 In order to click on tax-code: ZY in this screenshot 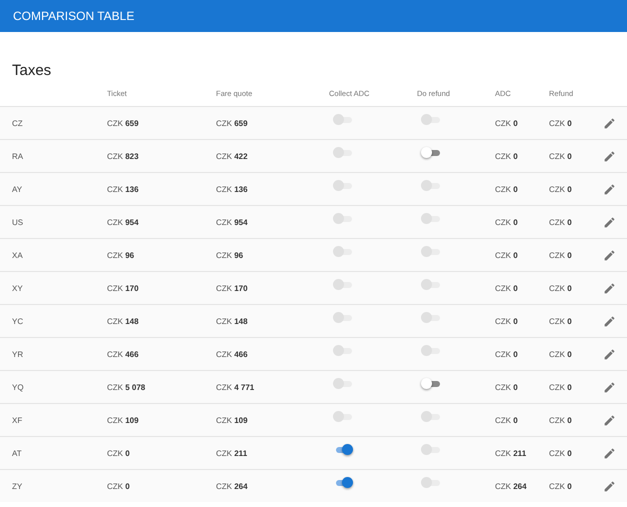, I will do `click(18, 486)`.